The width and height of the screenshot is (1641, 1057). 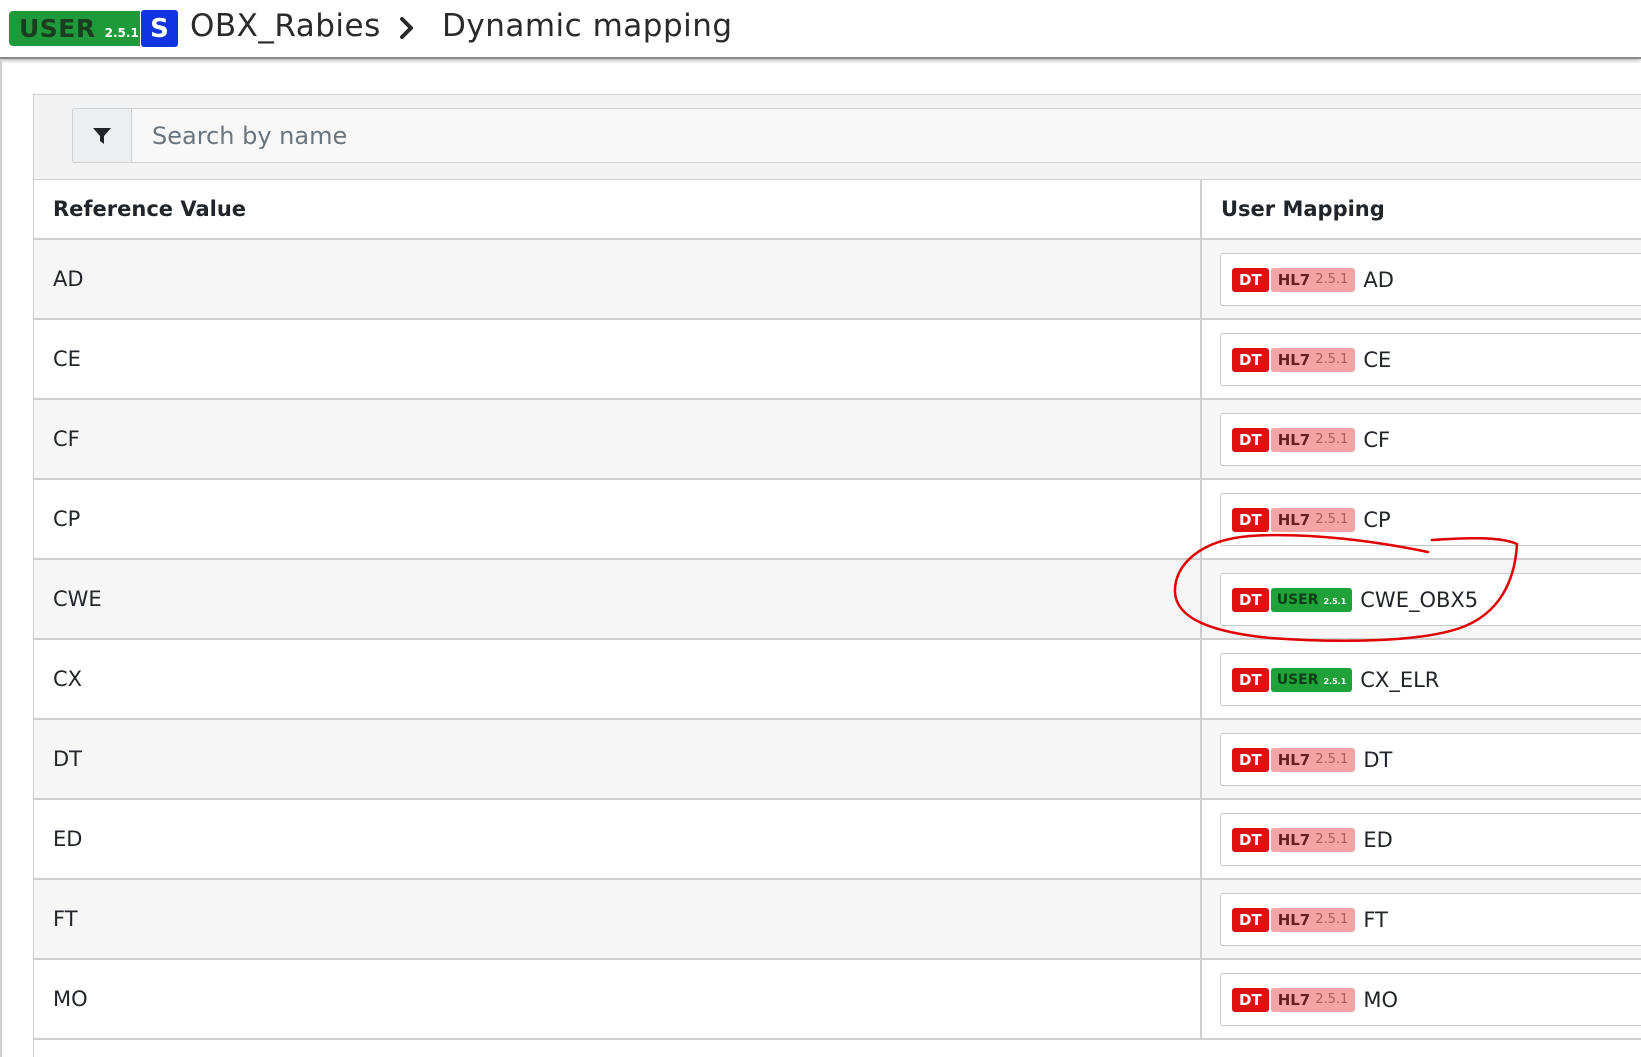 What do you see at coordinates (68, 279) in the screenshot?
I see `reference-value-cell: AD` at bounding box center [68, 279].